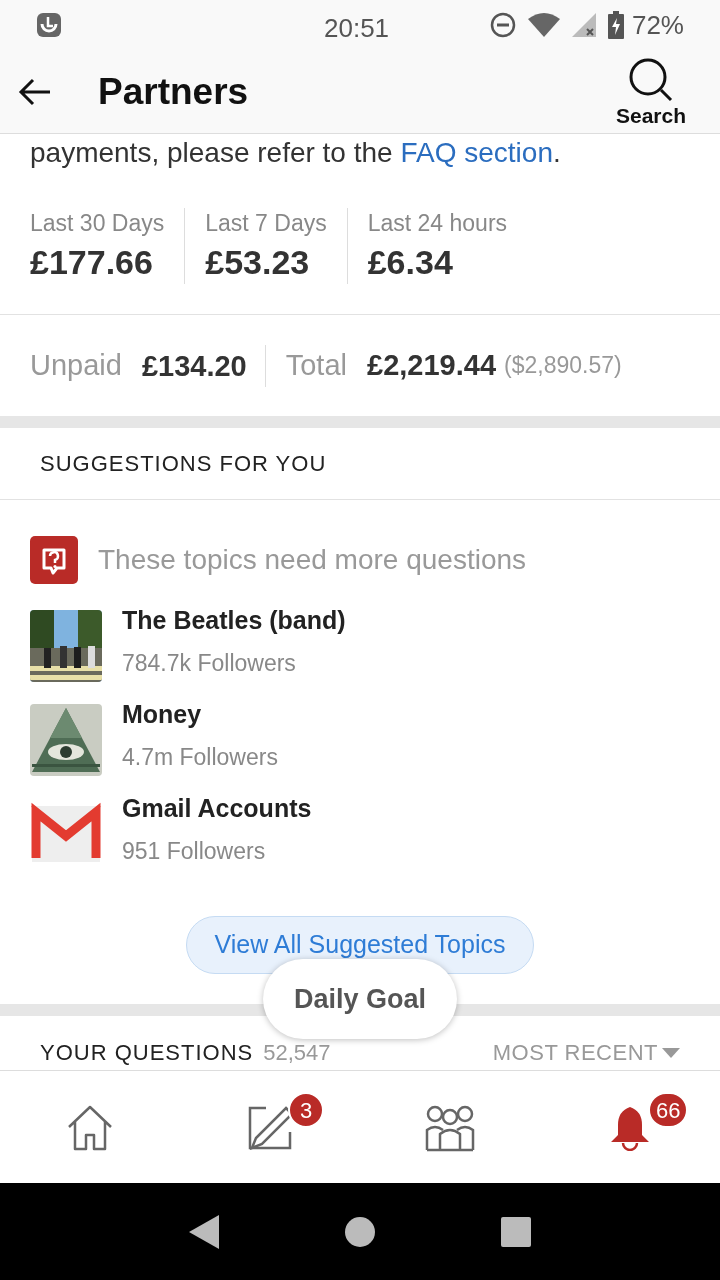  What do you see at coordinates (450, 1127) in the screenshot?
I see `people-icon` at bounding box center [450, 1127].